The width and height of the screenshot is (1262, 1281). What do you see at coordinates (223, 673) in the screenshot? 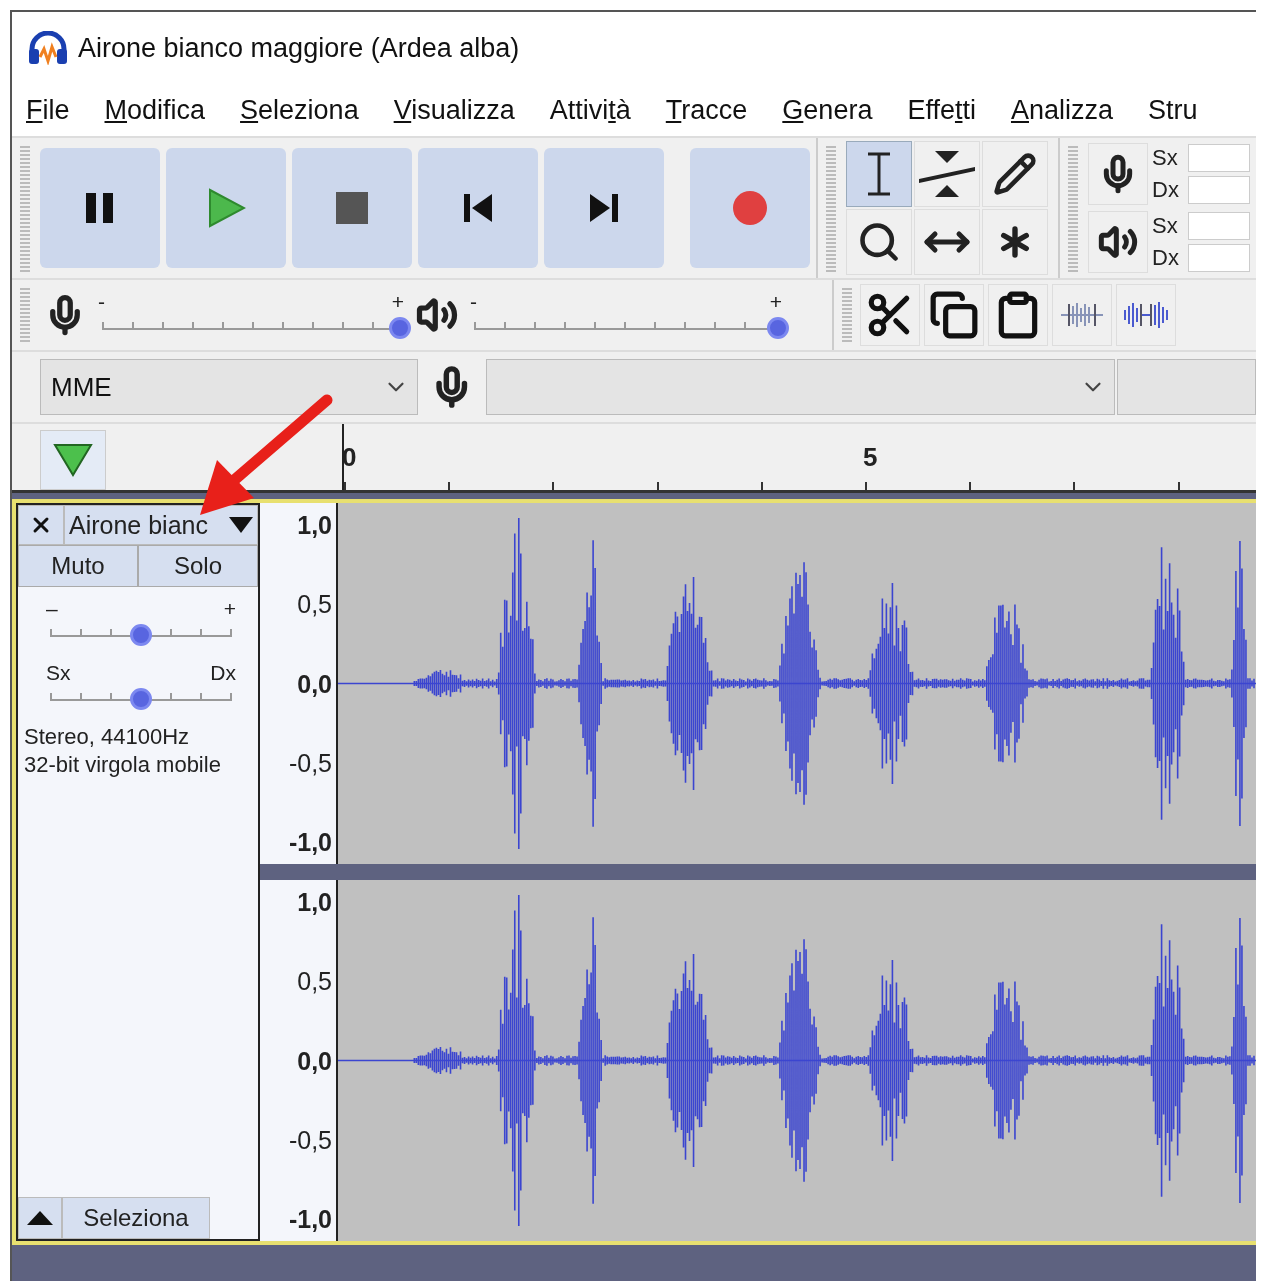
I see `slider-max-label: Dx` at bounding box center [223, 673].